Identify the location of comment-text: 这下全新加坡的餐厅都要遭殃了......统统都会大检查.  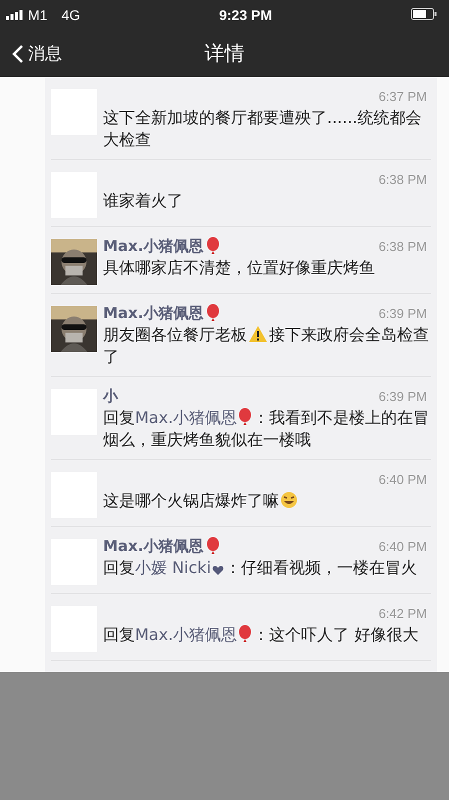
(263, 129).